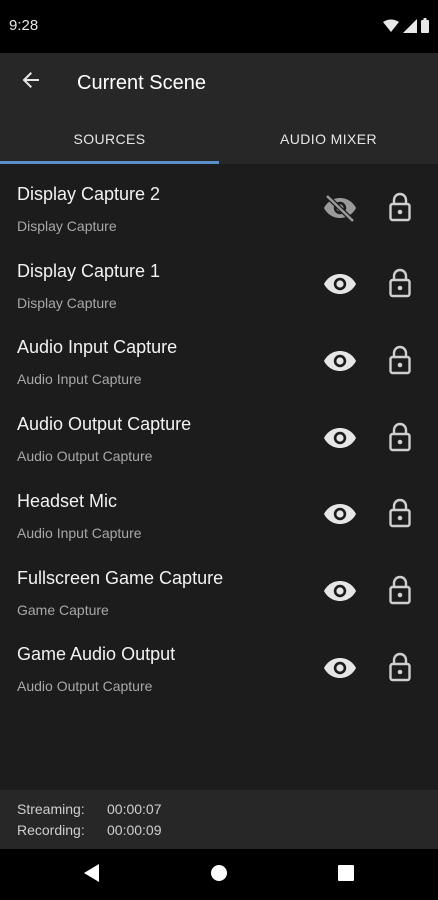 Image resolution: width=438 pixels, height=900 pixels. Describe the element at coordinates (24, 25) in the screenshot. I see `status-time: 9:28` at that location.